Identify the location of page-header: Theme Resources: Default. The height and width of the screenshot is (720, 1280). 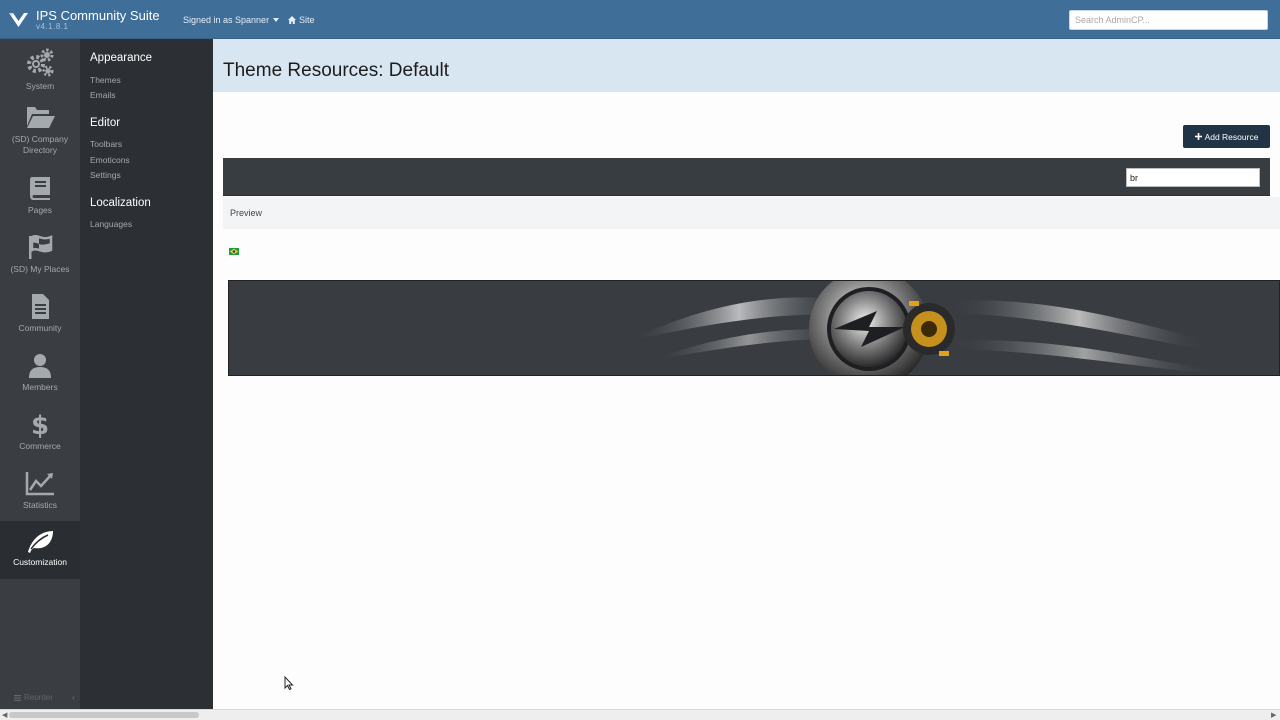
(746, 65).